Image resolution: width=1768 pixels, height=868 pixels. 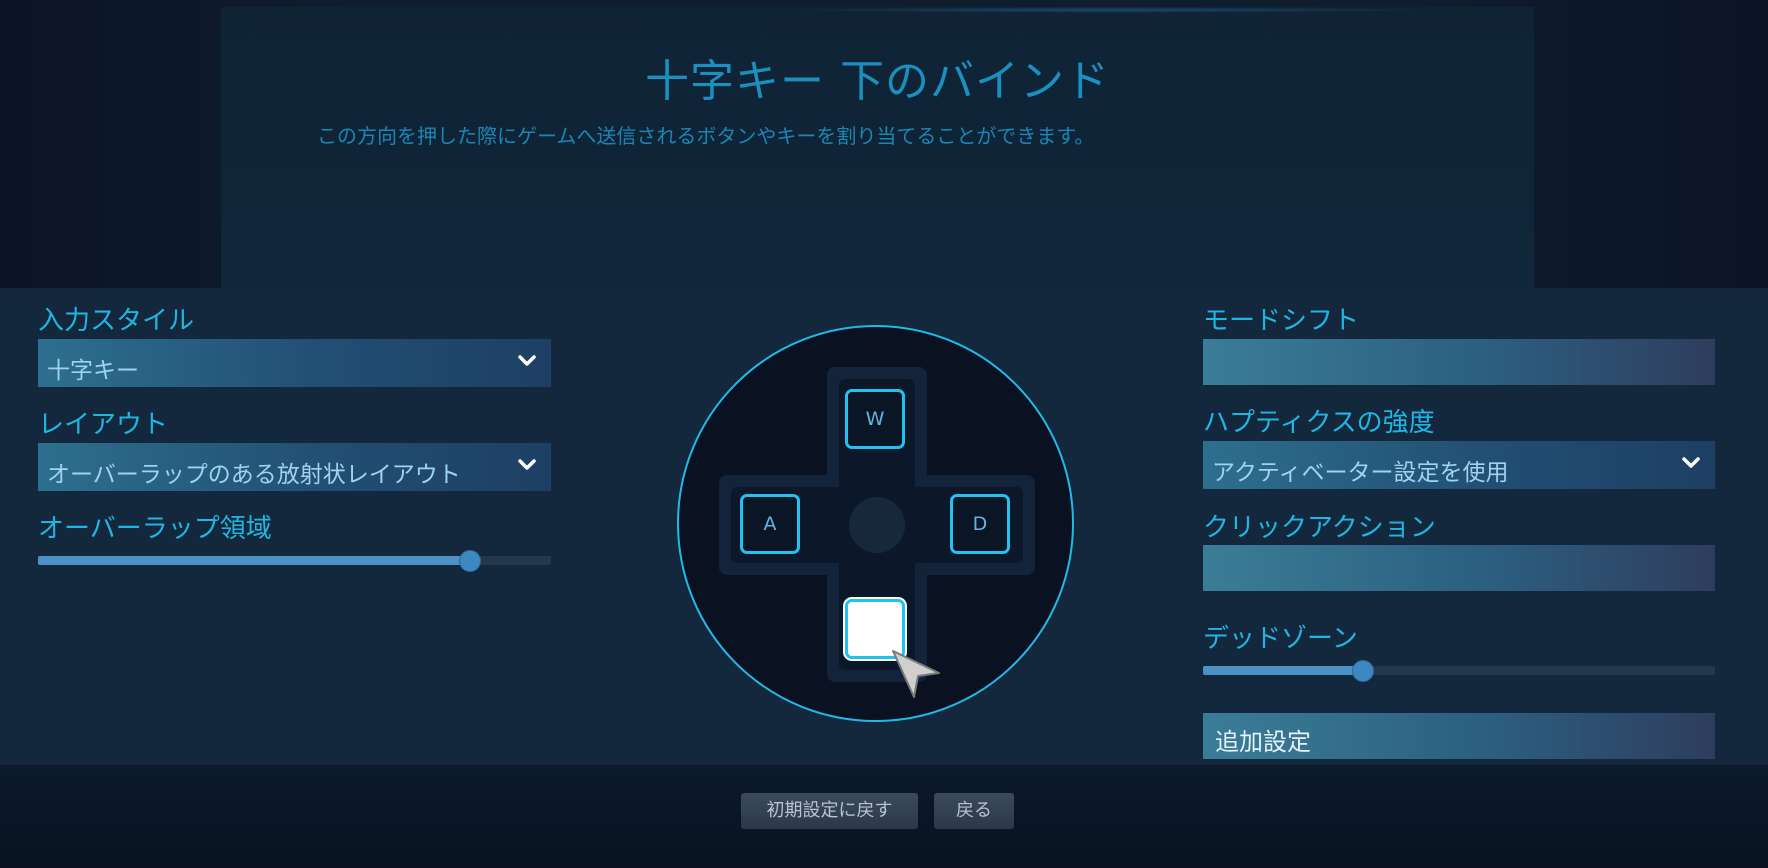 What do you see at coordinates (1459, 362) in the screenshot?
I see `mode-shift-field` at bounding box center [1459, 362].